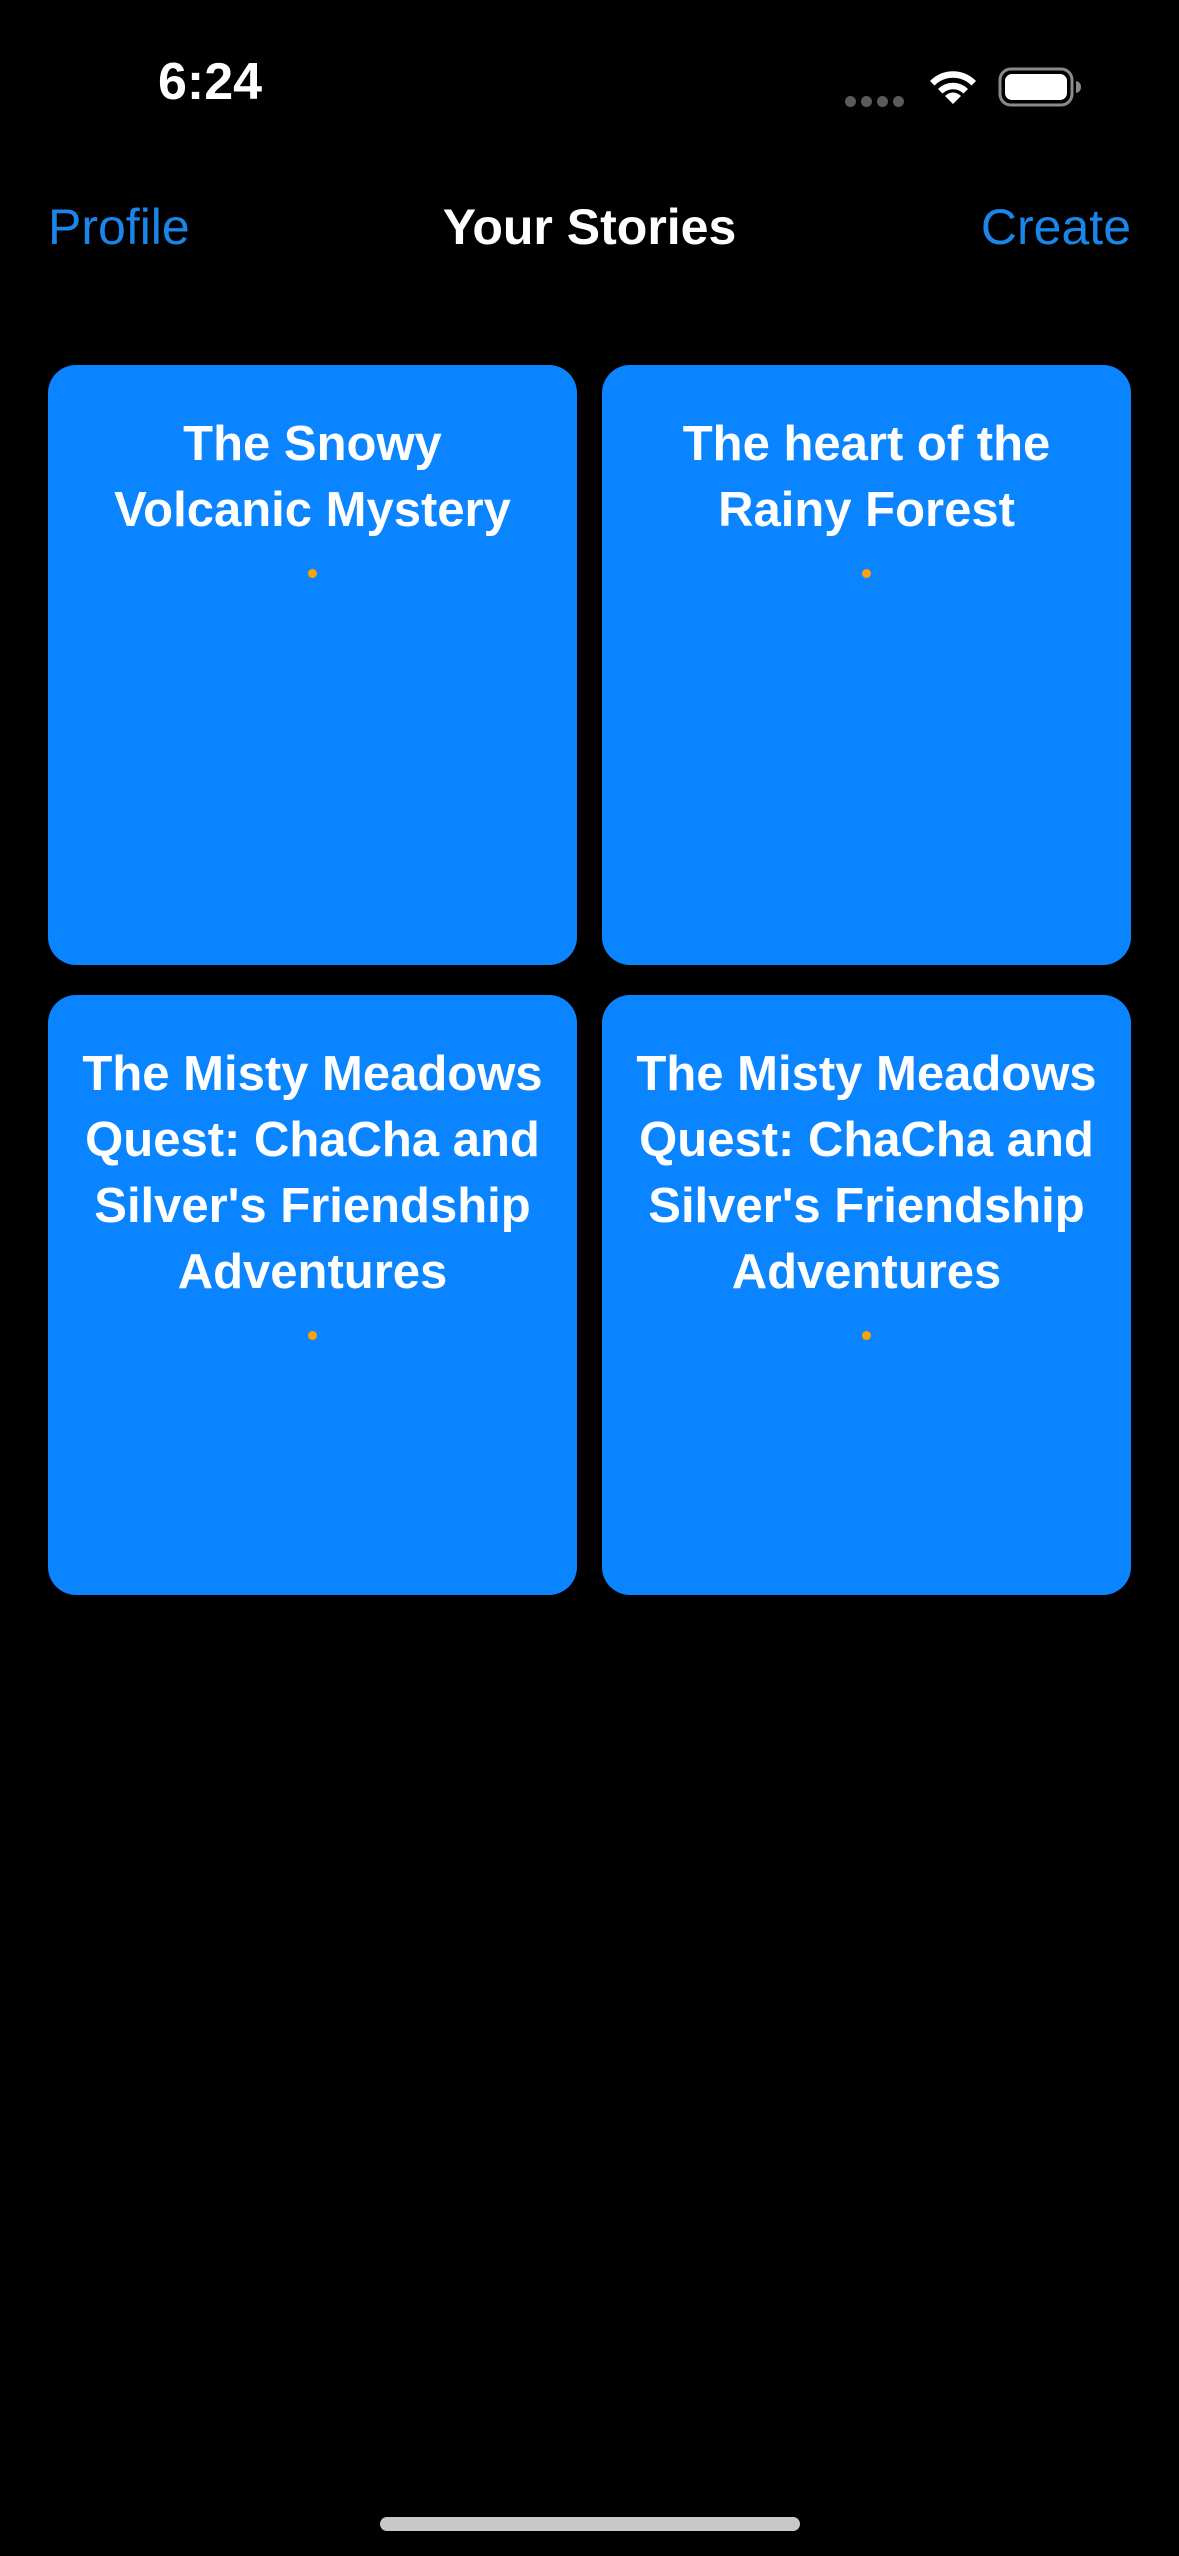 The image size is (1179, 2556). What do you see at coordinates (589, 75) in the screenshot?
I see `status-bar: 6:24` at bounding box center [589, 75].